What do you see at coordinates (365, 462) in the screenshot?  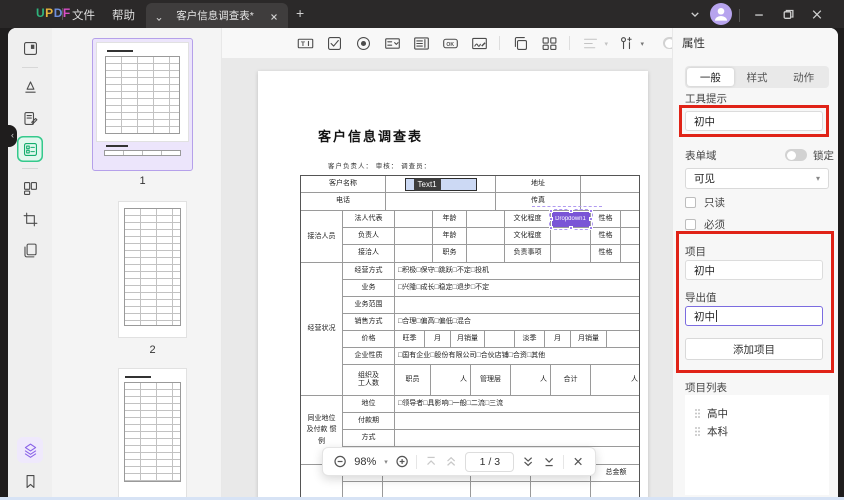 I see `zoom-level: 98%` at bounding box center [365, 462].